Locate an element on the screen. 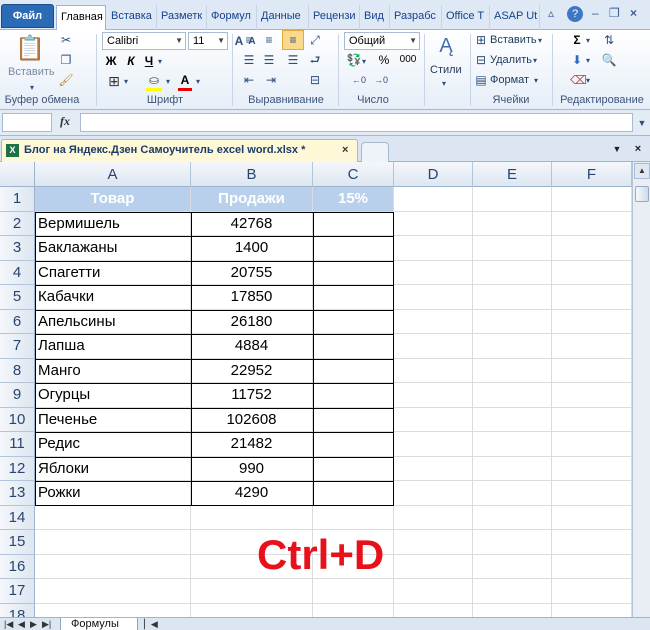  bold-button: Ж is located at coordinates (111, 61).